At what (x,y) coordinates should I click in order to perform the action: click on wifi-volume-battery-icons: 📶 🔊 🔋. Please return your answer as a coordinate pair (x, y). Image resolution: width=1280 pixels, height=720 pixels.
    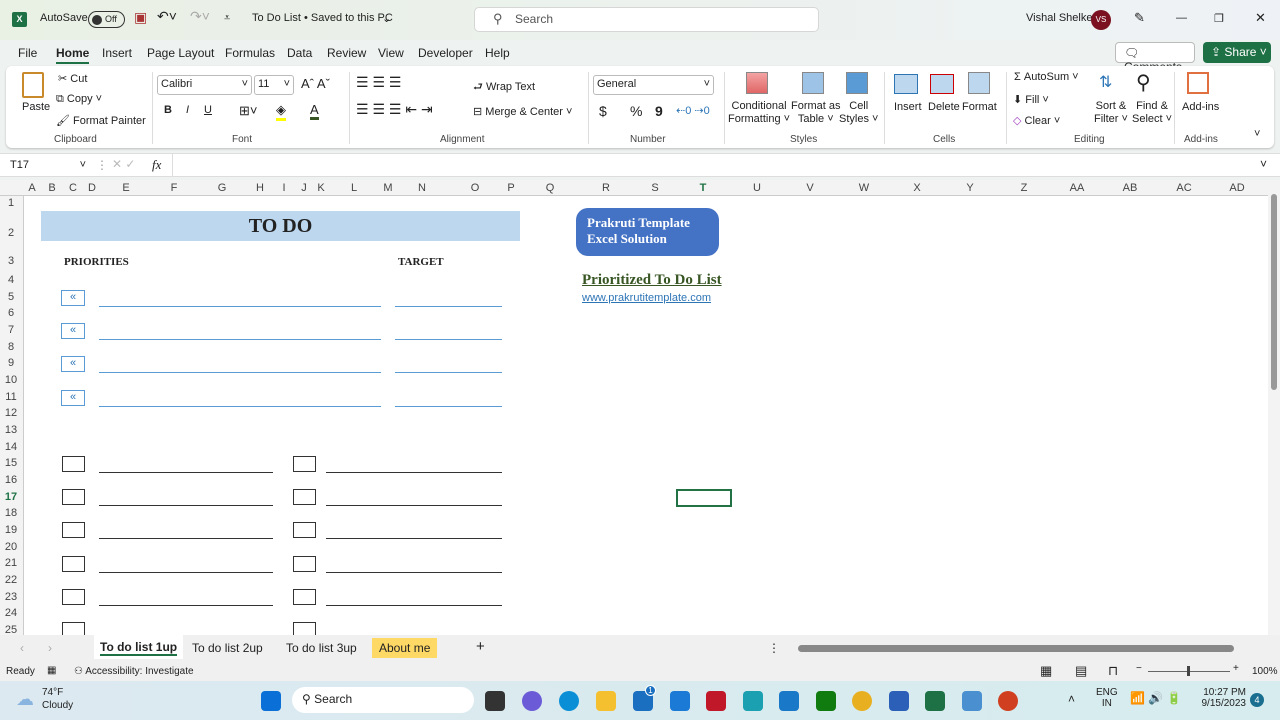
    Looking at the image, I should click on (1156, 698).